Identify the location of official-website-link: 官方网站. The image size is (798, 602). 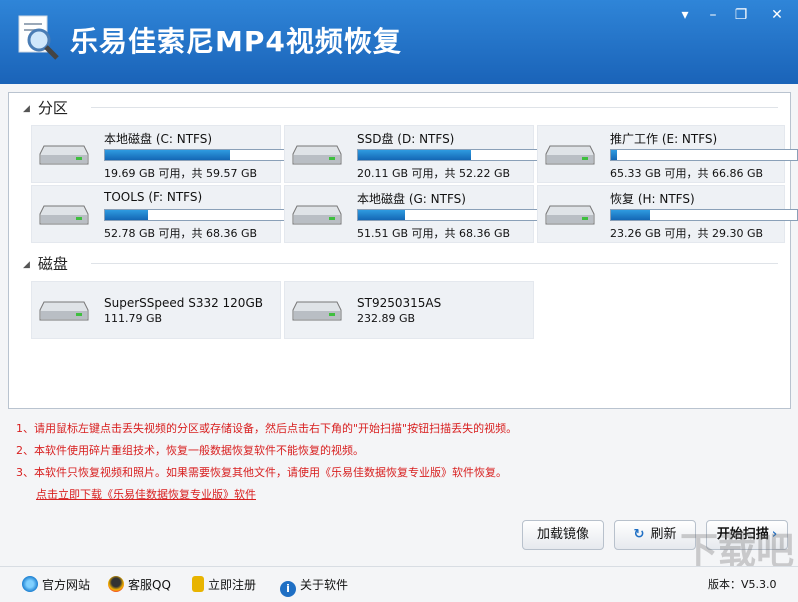
(56, 584).